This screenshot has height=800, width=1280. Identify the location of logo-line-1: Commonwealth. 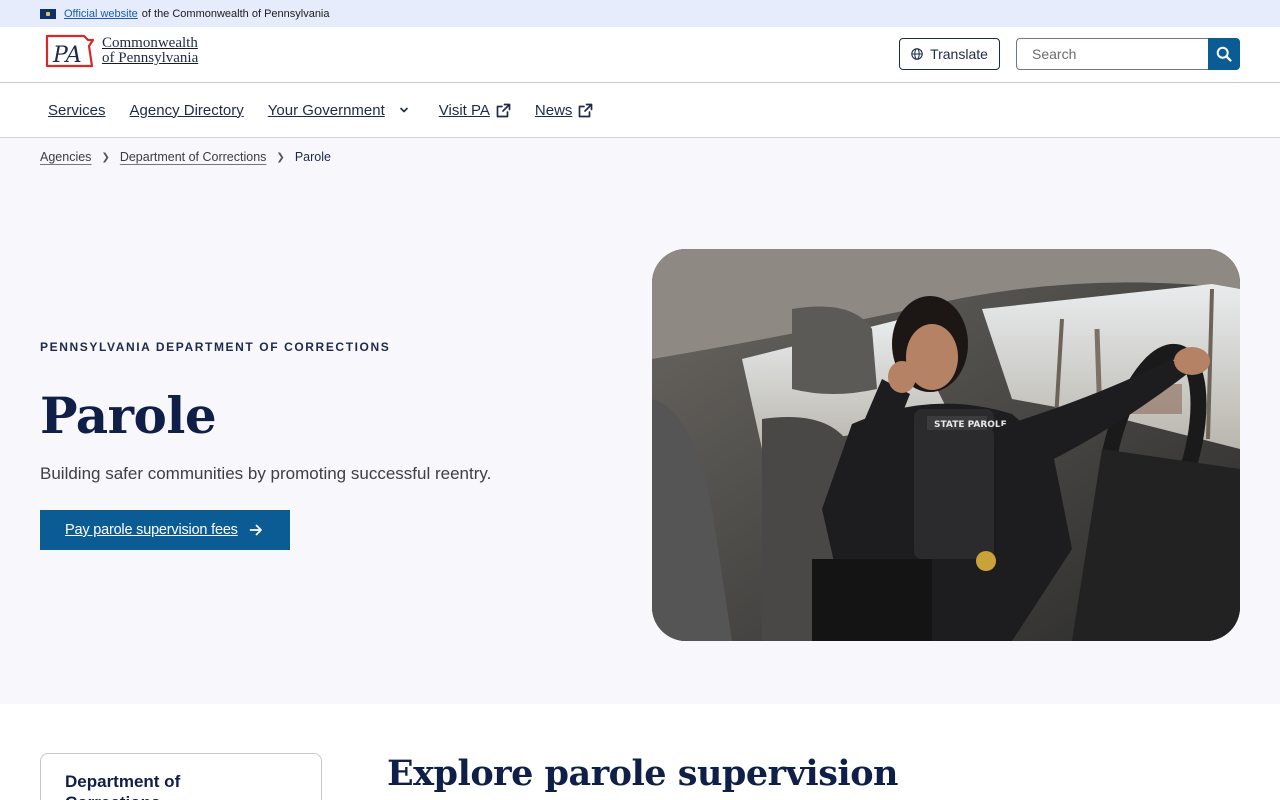
(150, 43).